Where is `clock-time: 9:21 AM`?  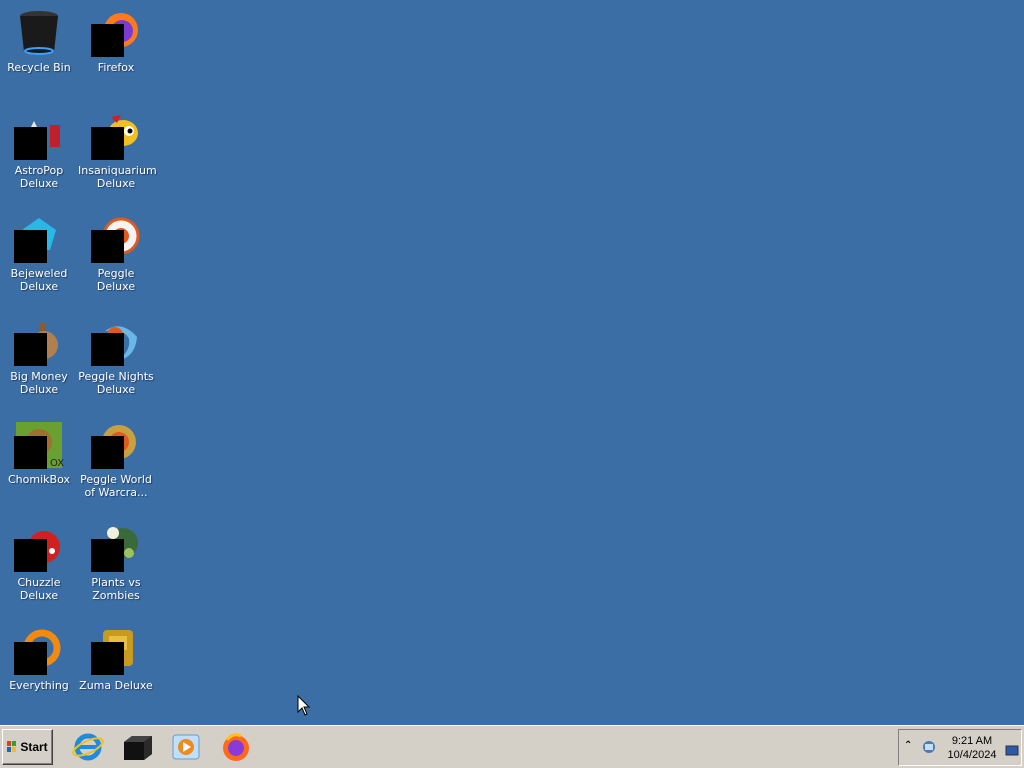 clock-time: 9:21 AM is located at coordinates (972, 741).